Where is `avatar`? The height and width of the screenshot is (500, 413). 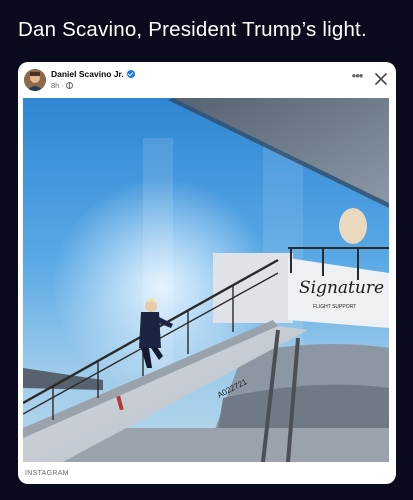 avatar is located at coordinates (35, 80).